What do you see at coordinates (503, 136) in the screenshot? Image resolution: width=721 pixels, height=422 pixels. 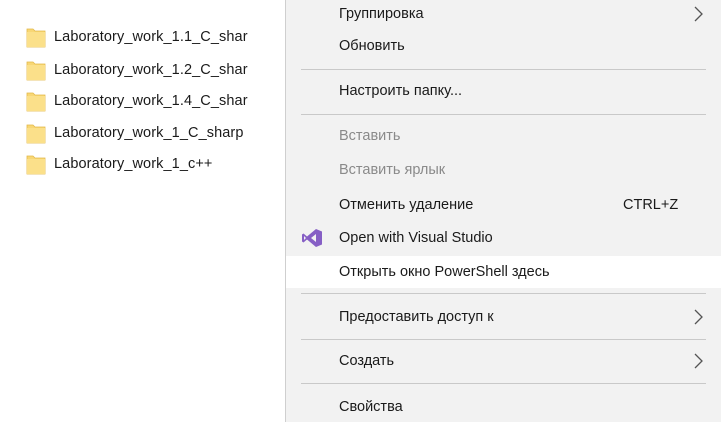 I see `menu-item-paste: Вставить` at bounding box center [503, 136].